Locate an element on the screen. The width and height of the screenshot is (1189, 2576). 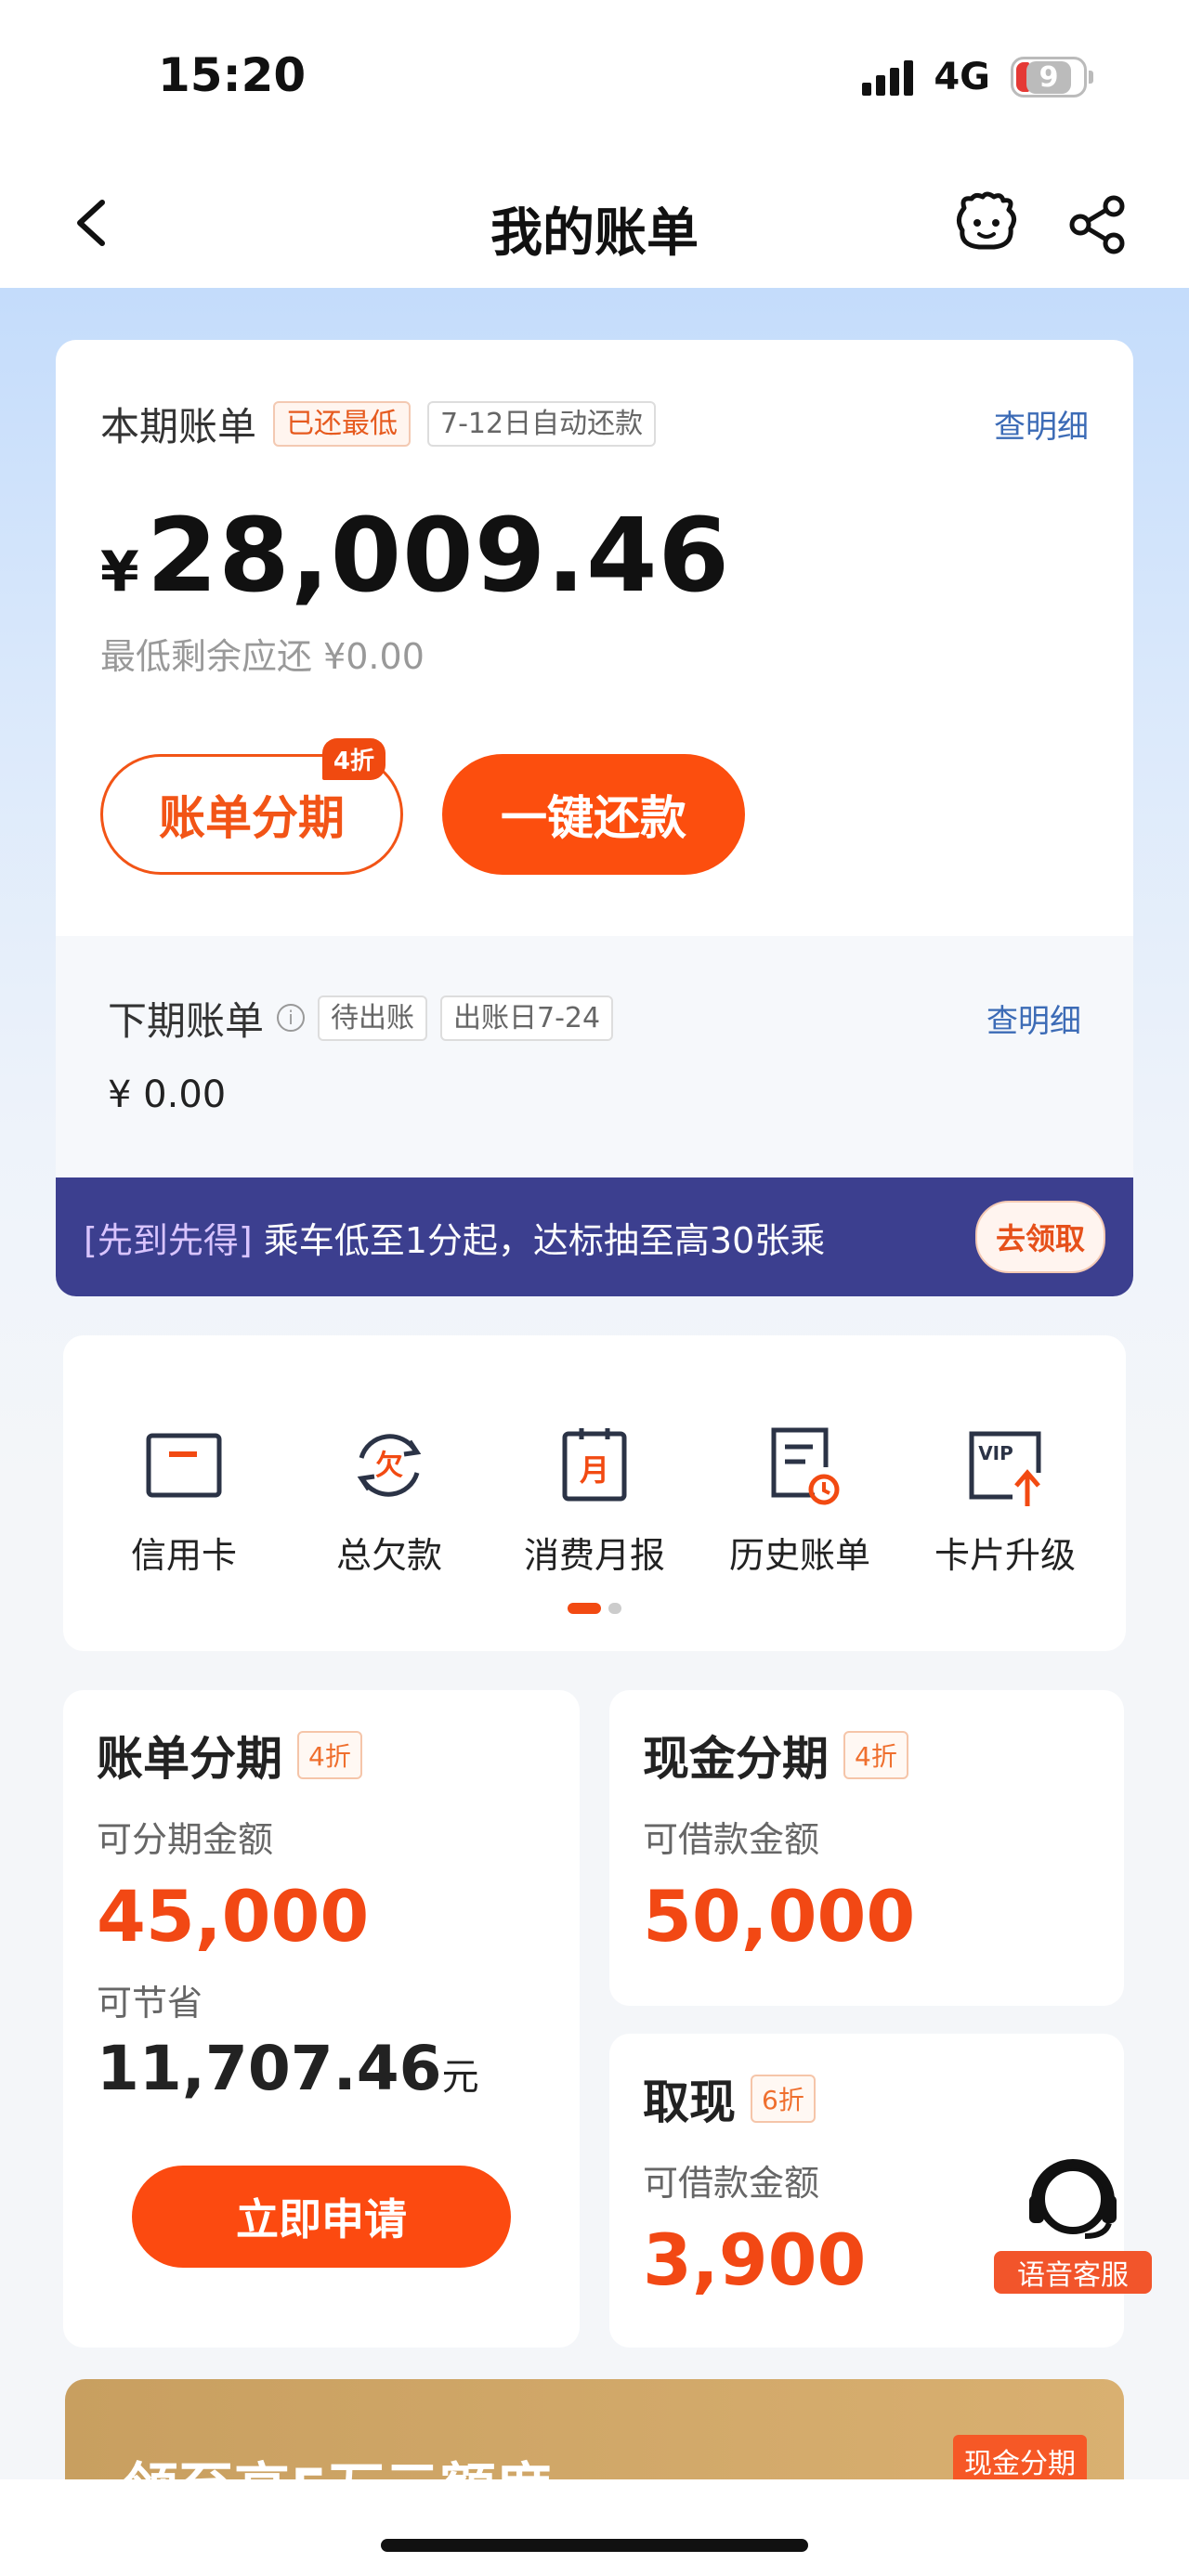
bill-amount-value: 28,009.46 is located at coordinates (439, 555).